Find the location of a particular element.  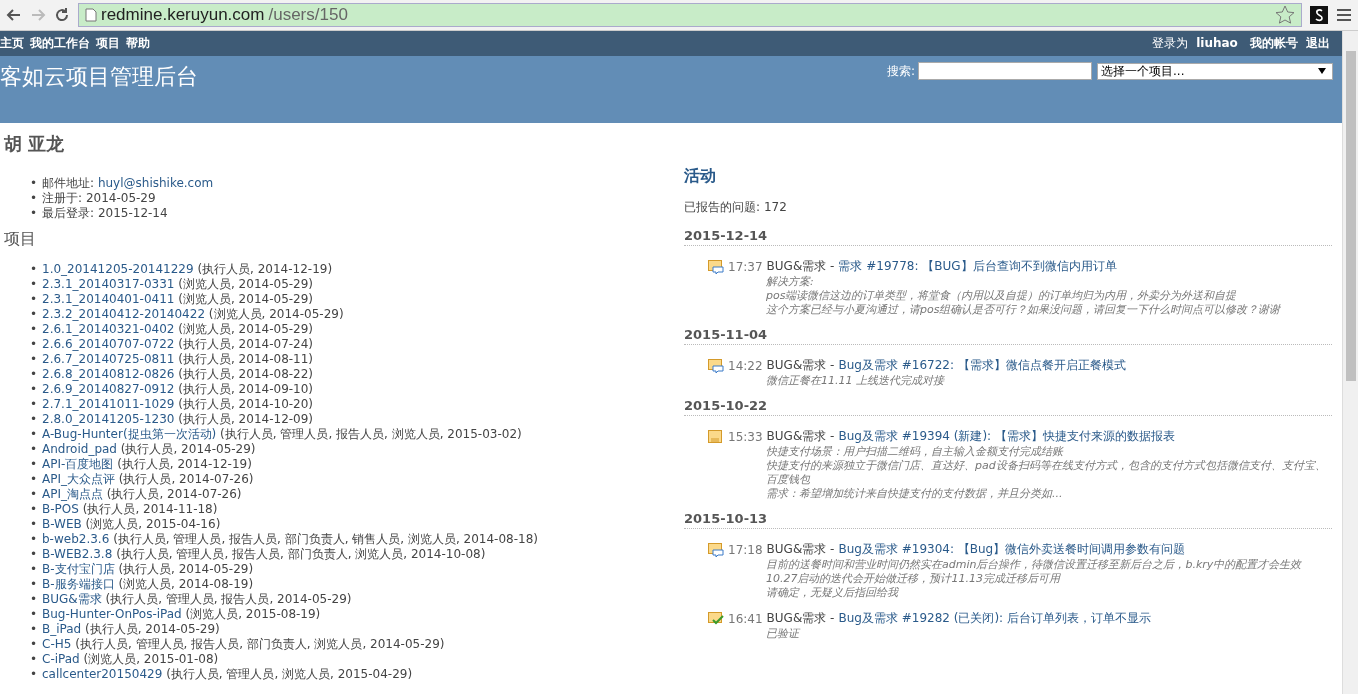

activity-date: 2015-11-04 is located at coordinates (1008, 336).